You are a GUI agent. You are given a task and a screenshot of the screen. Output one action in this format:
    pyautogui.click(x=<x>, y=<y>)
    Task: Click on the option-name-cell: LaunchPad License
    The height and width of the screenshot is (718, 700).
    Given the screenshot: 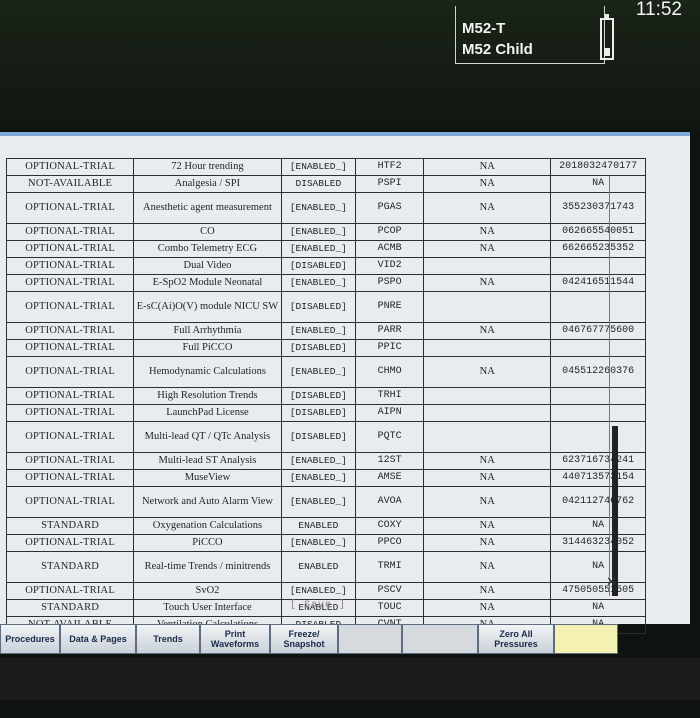 What is the action you would take?
    pyautogui.click(x=207, y=413)
    